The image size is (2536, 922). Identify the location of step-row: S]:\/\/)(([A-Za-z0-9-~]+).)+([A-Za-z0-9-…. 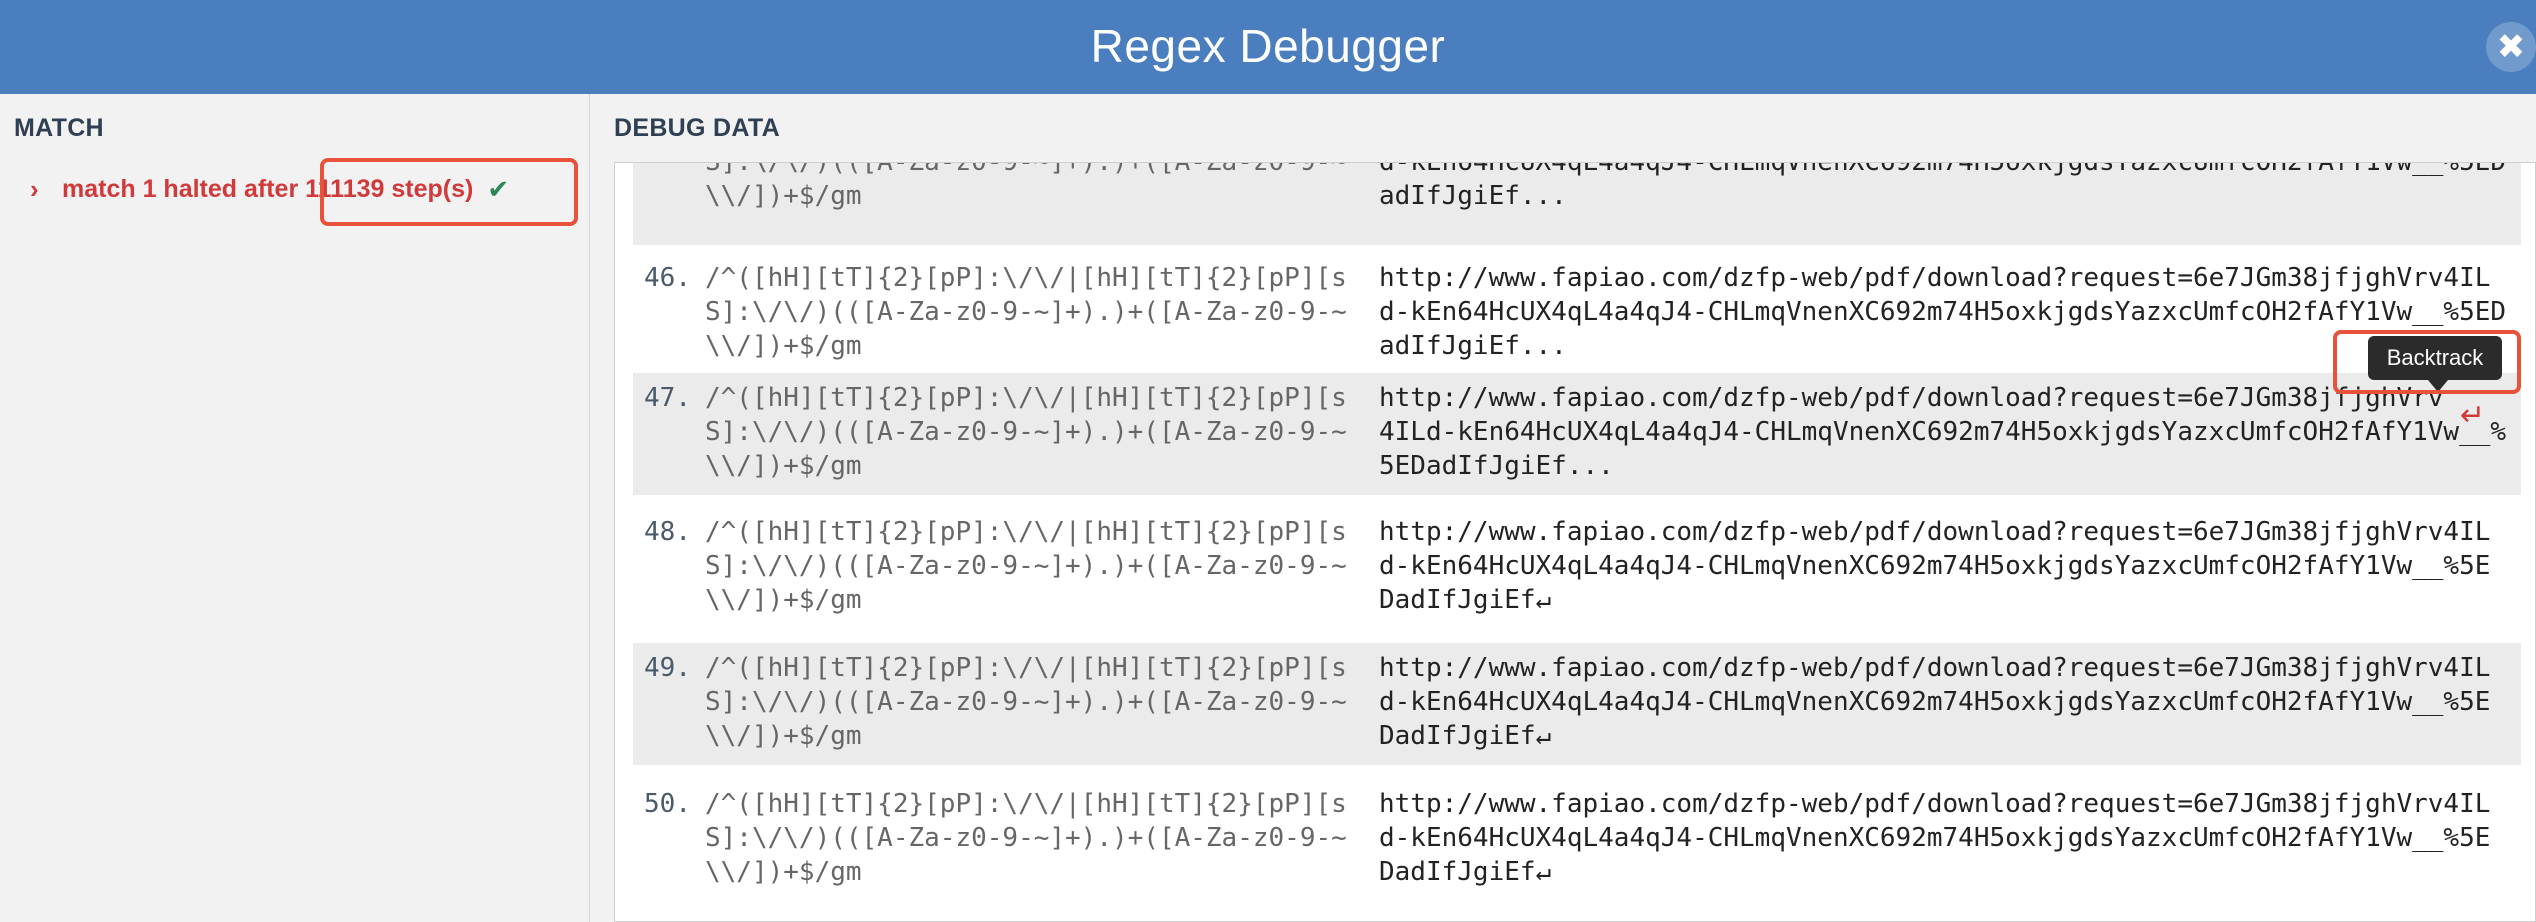
(1577, 203).